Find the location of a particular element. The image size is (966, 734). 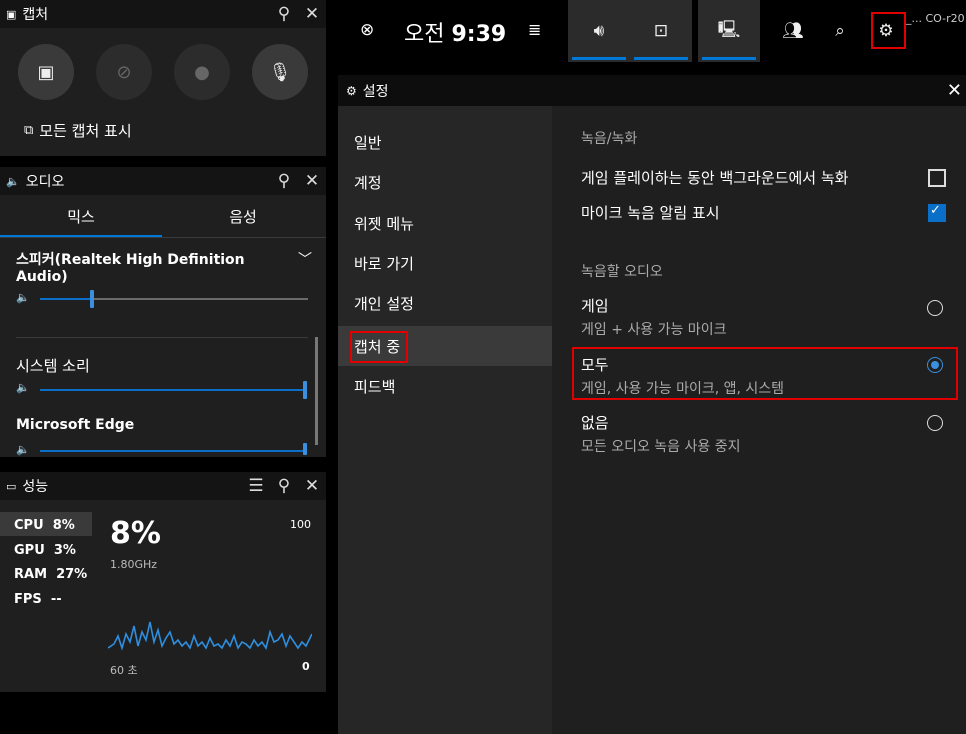

option-game-radio is located at coordinates (935, 308).